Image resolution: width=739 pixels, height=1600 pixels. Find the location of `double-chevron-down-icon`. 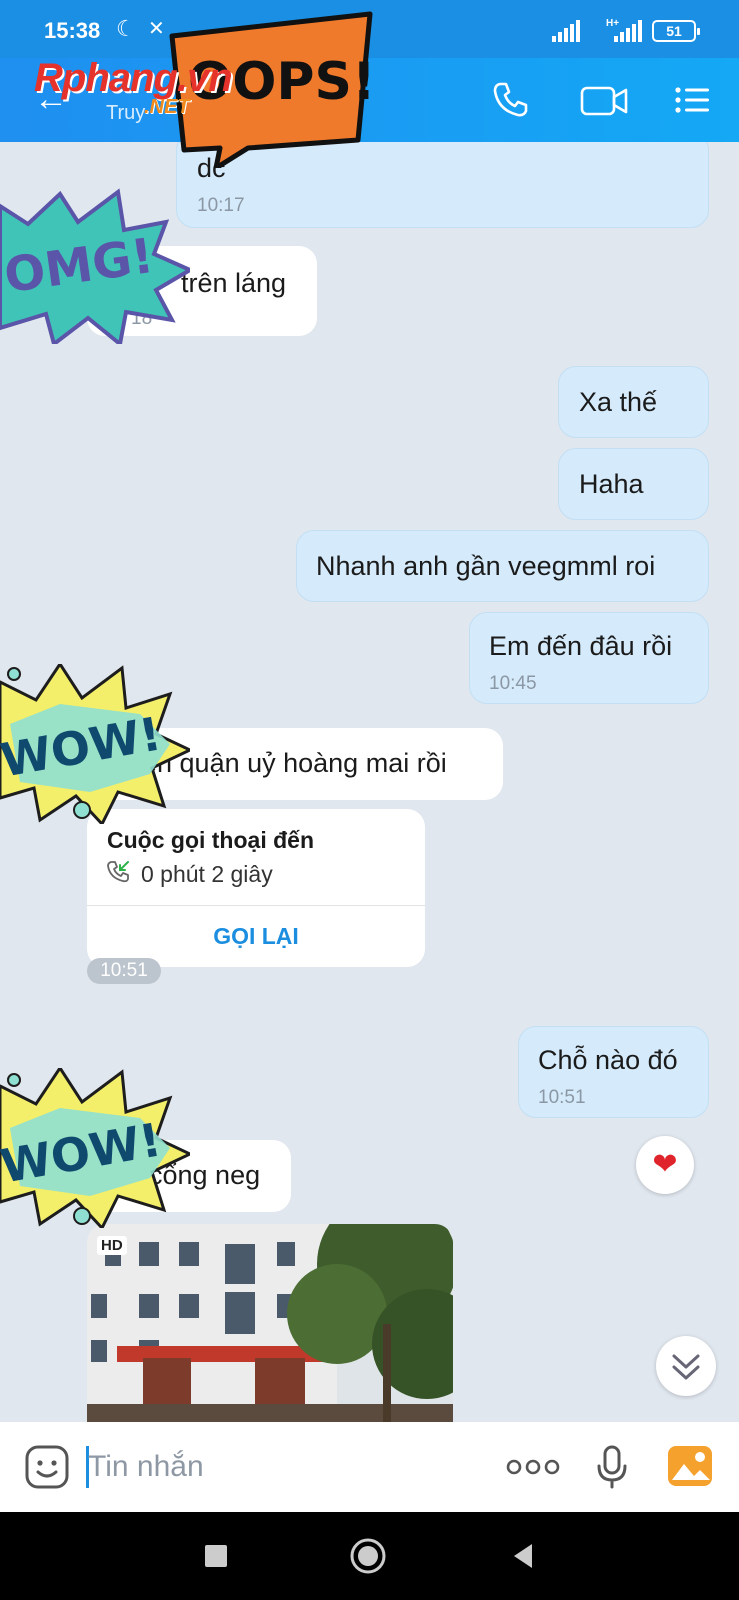

double-chevron-down-icon is located at coordinates (686, 1367).